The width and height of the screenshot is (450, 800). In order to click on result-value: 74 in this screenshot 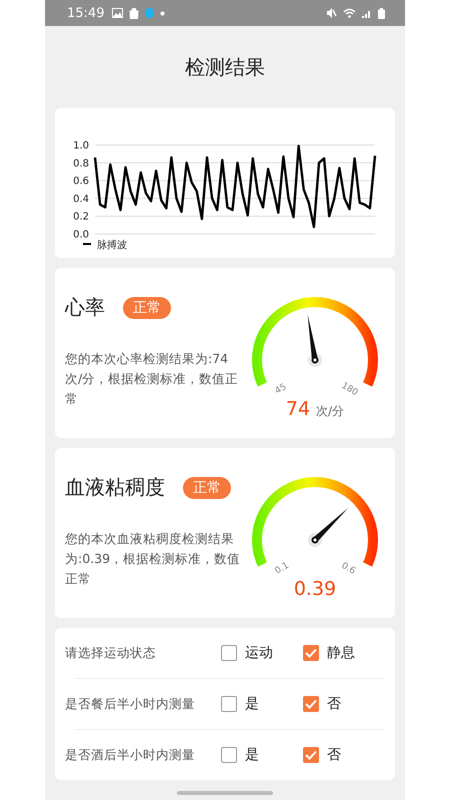, I will do `click(298, 409)`.